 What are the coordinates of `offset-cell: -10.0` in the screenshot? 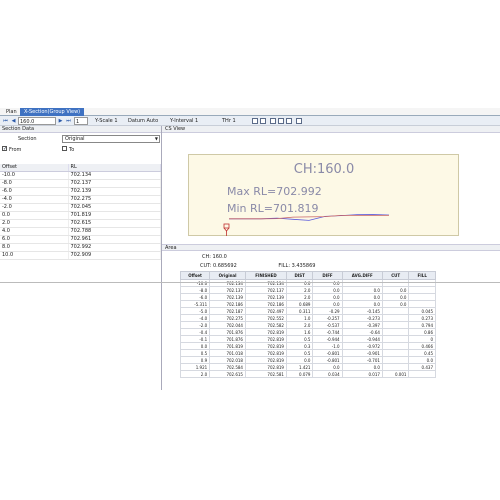 It's located at (34, 175).